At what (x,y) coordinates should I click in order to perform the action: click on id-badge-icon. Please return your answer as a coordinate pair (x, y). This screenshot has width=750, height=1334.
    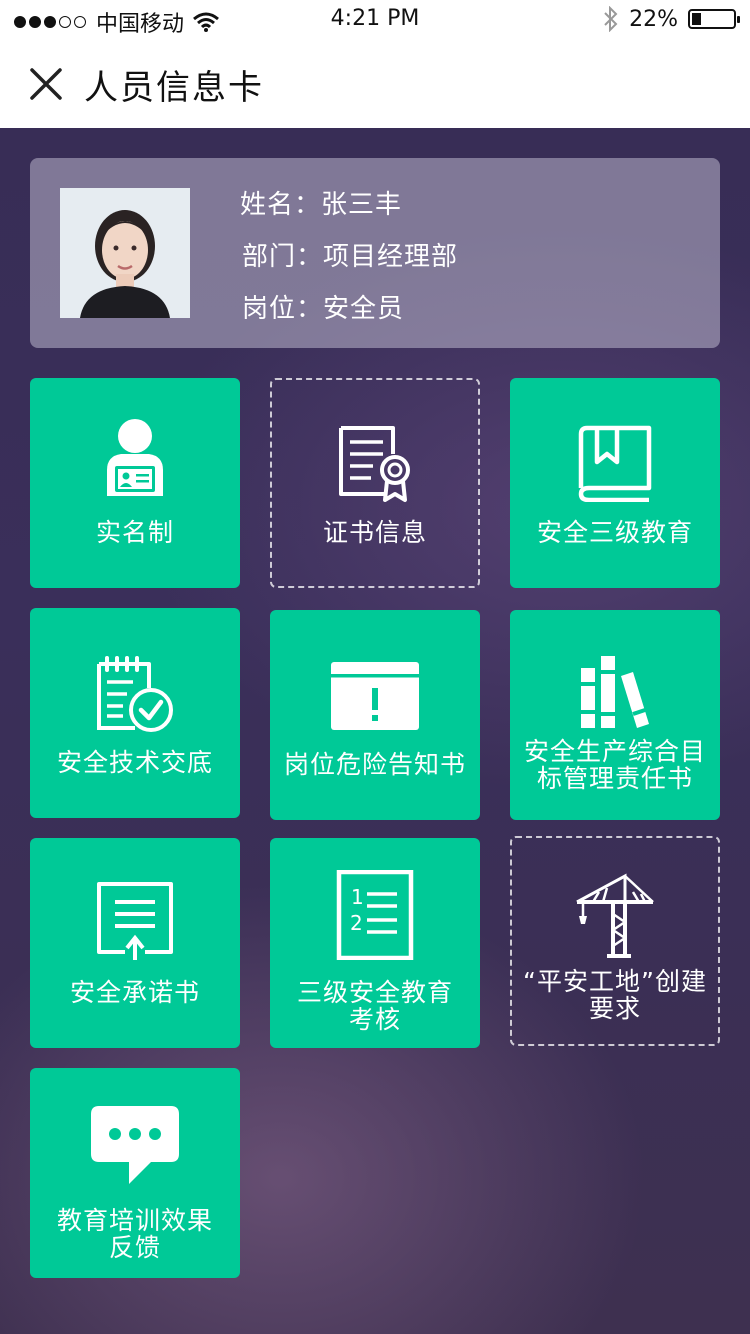
    Looking at the image, I should click on (135, 457).